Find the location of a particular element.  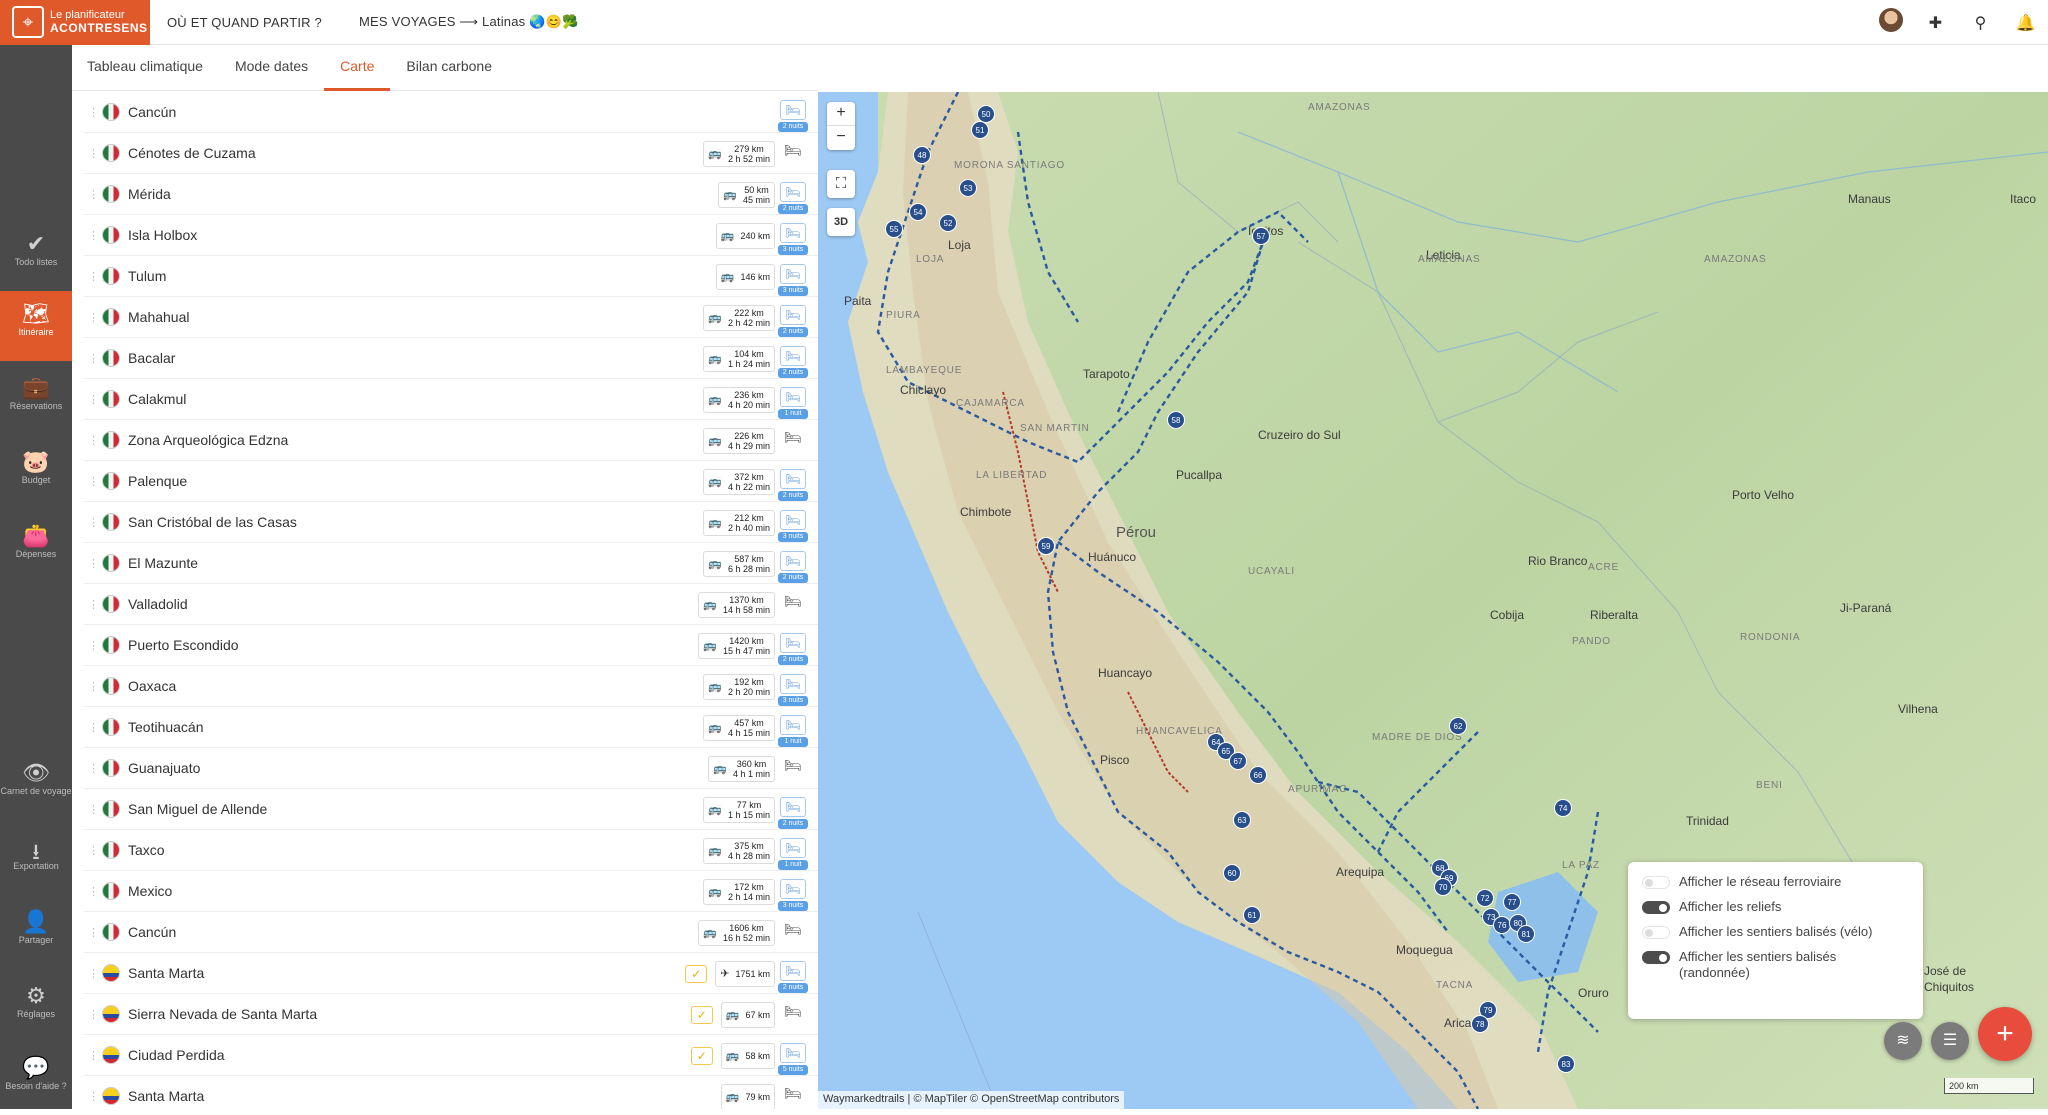

map-step-marker: 59 is located at coordinates (1046, 546).